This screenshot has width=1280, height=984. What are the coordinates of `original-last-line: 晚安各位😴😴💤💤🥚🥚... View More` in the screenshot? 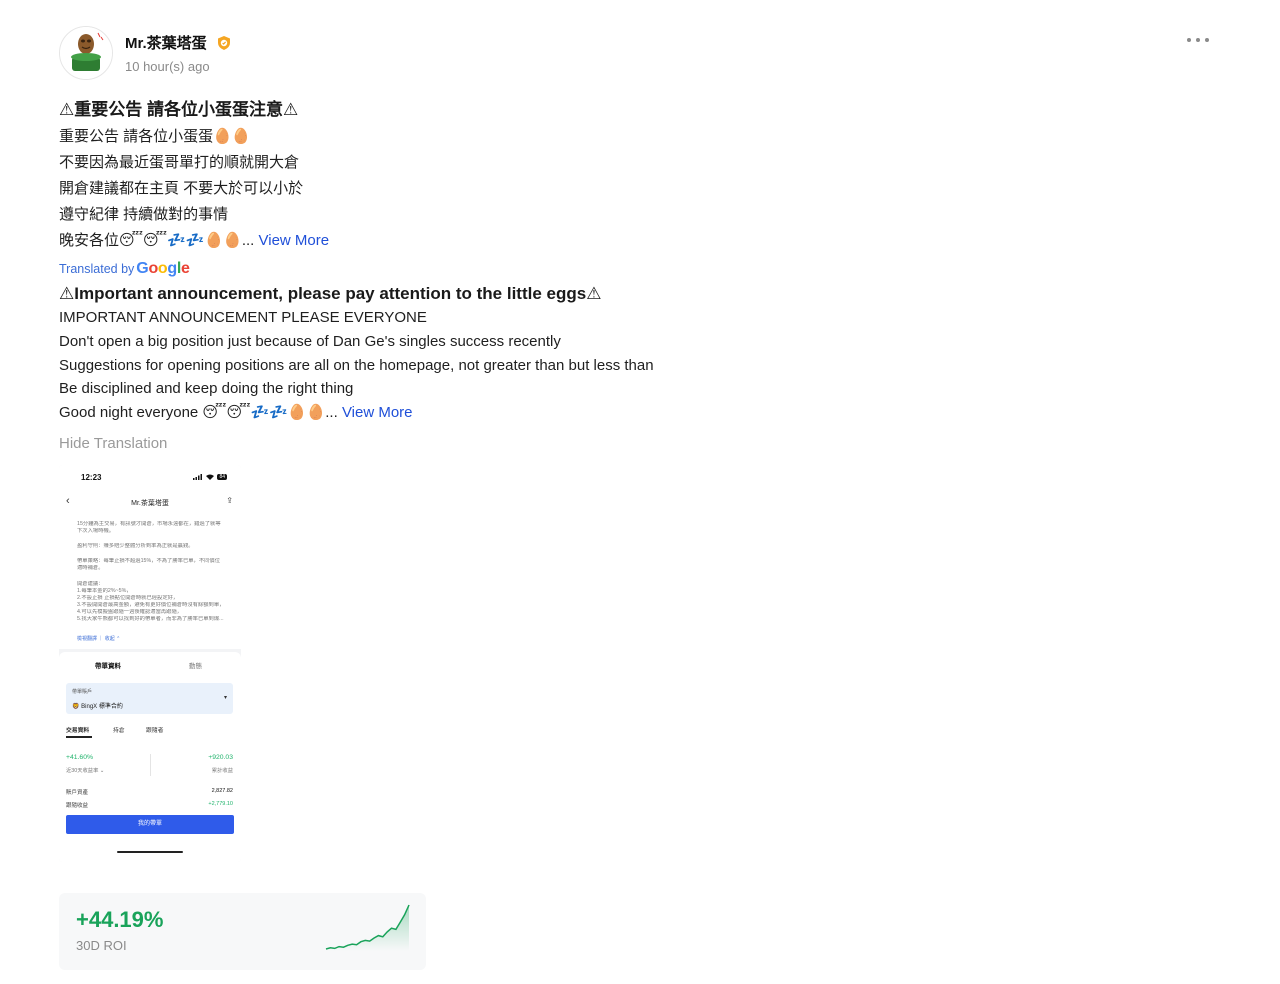 It's located at (409, 241).